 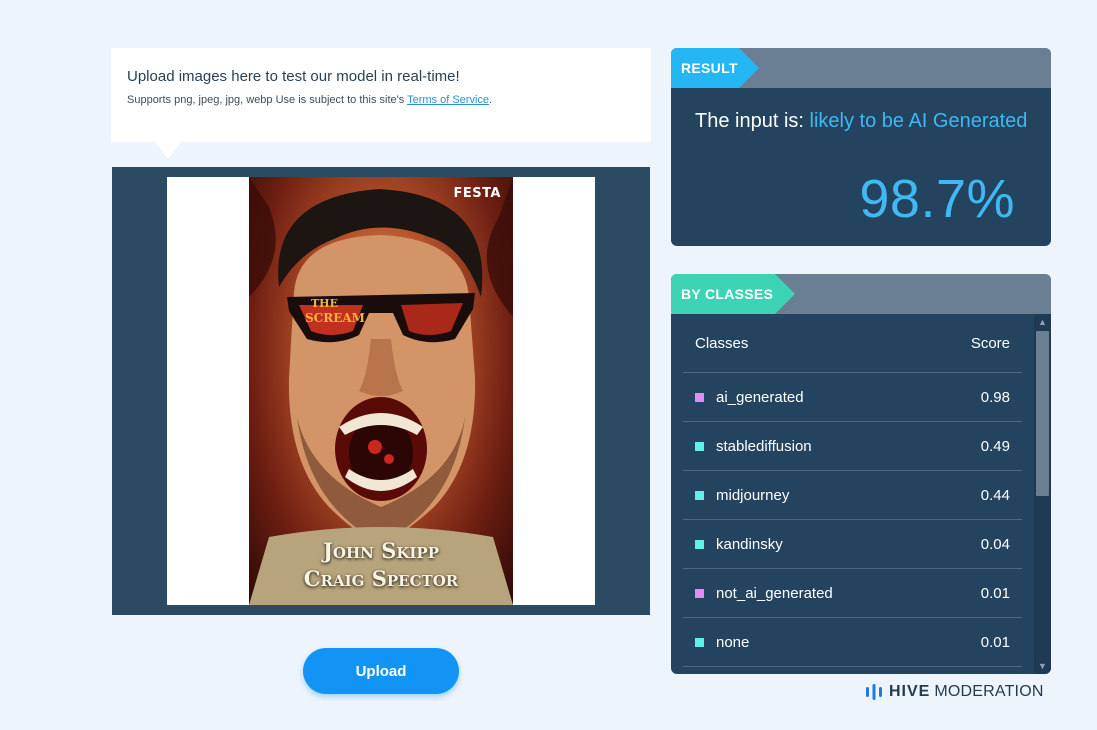 I want to click on class-name: kandinsky, so click(x=749, y=544).